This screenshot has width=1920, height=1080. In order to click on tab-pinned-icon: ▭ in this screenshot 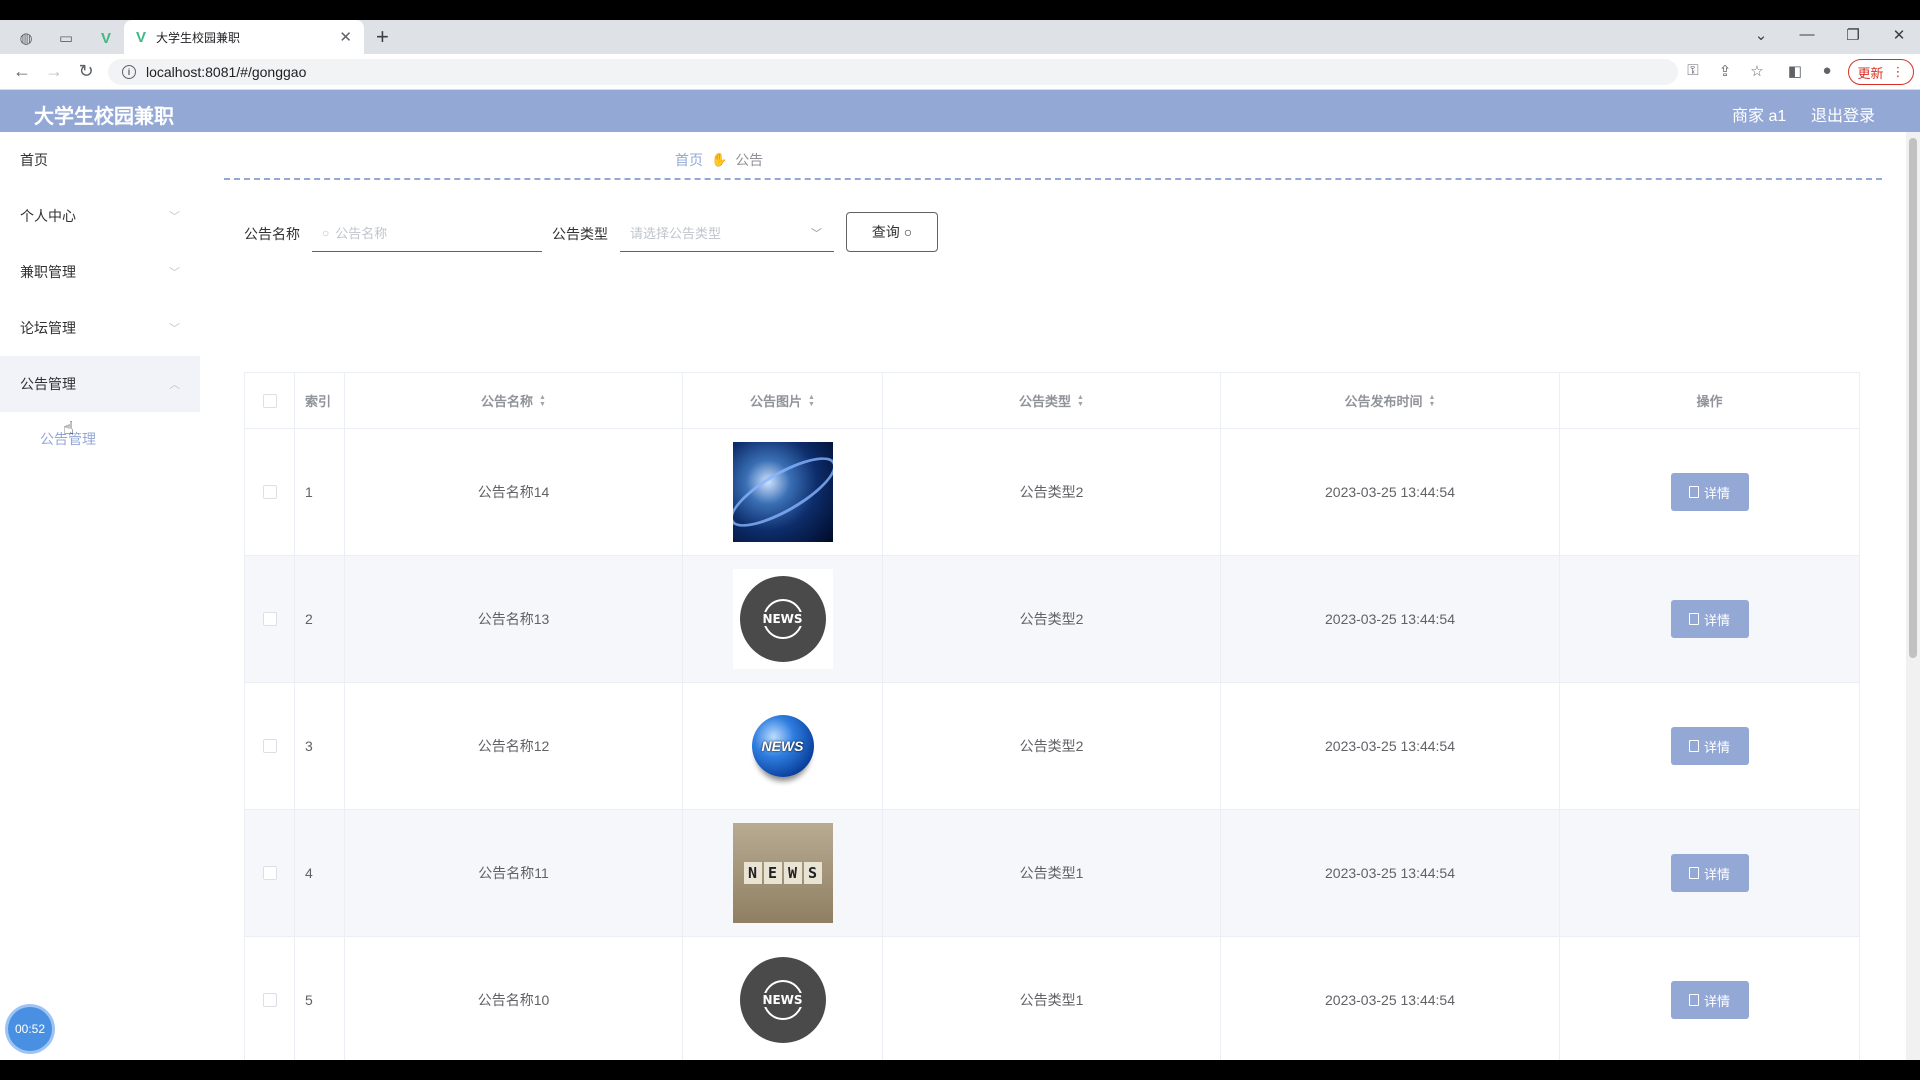, I will do `click(66, 38)`.